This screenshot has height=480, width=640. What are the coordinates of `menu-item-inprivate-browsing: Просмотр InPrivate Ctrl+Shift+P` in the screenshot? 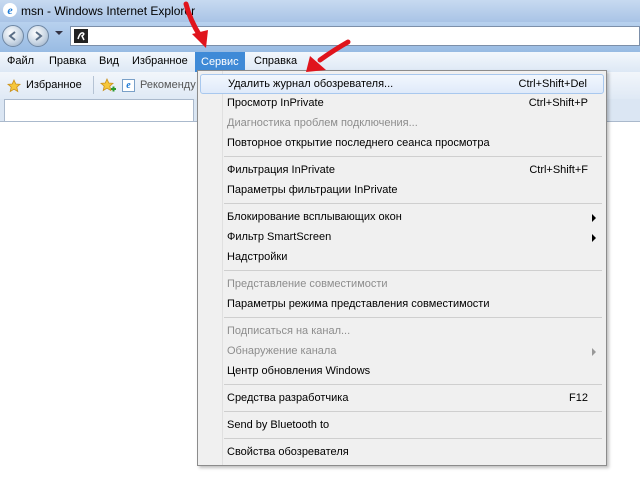 It's located at (402, 104).